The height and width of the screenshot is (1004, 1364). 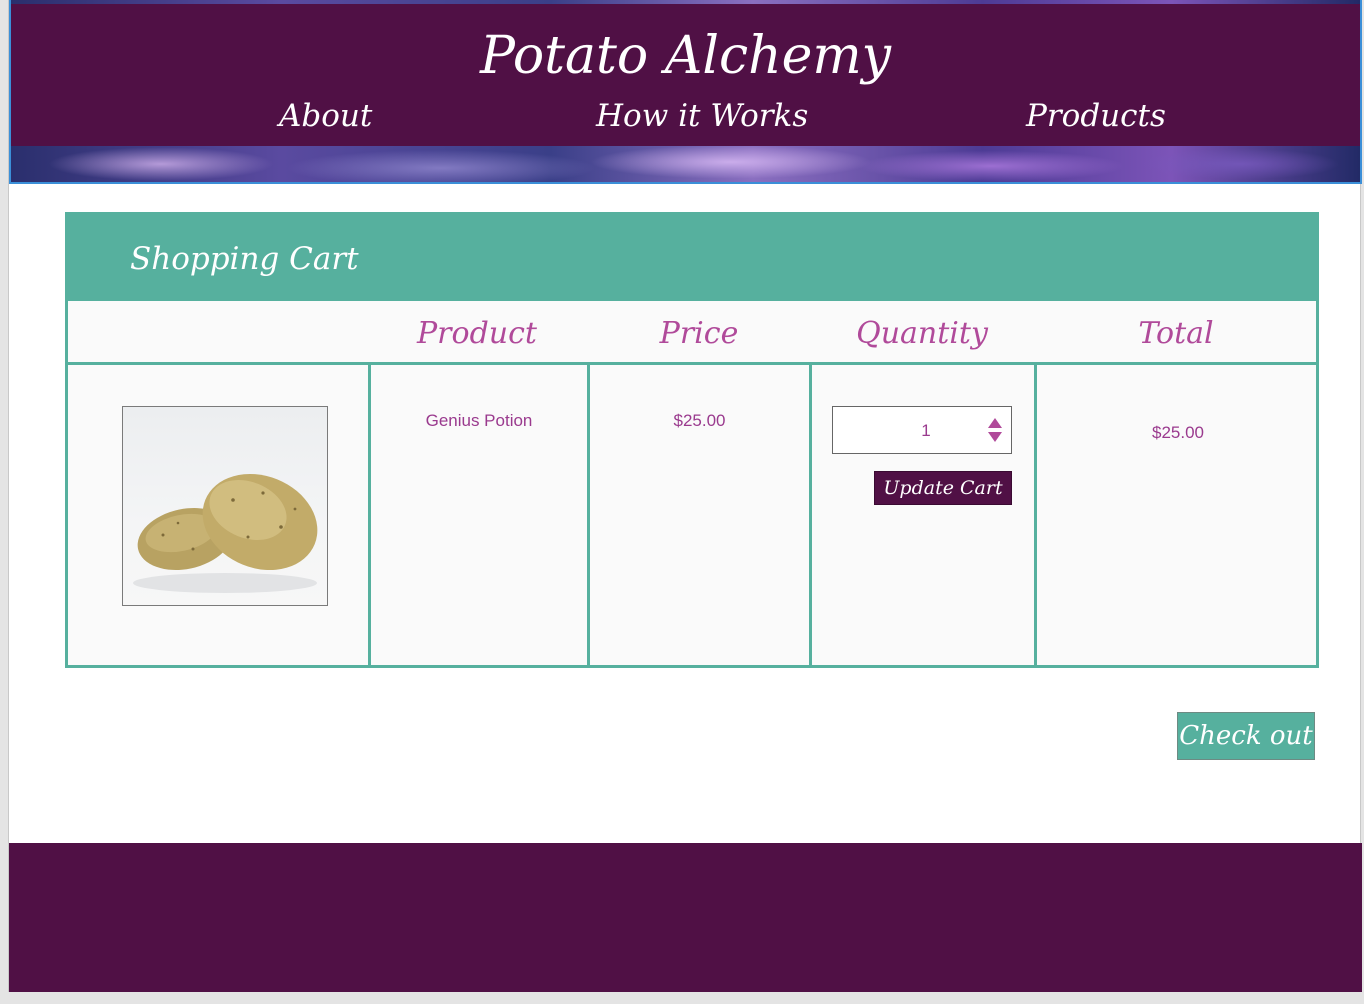 I want to click on product-price: $25.00, so click(x=699, y=420).